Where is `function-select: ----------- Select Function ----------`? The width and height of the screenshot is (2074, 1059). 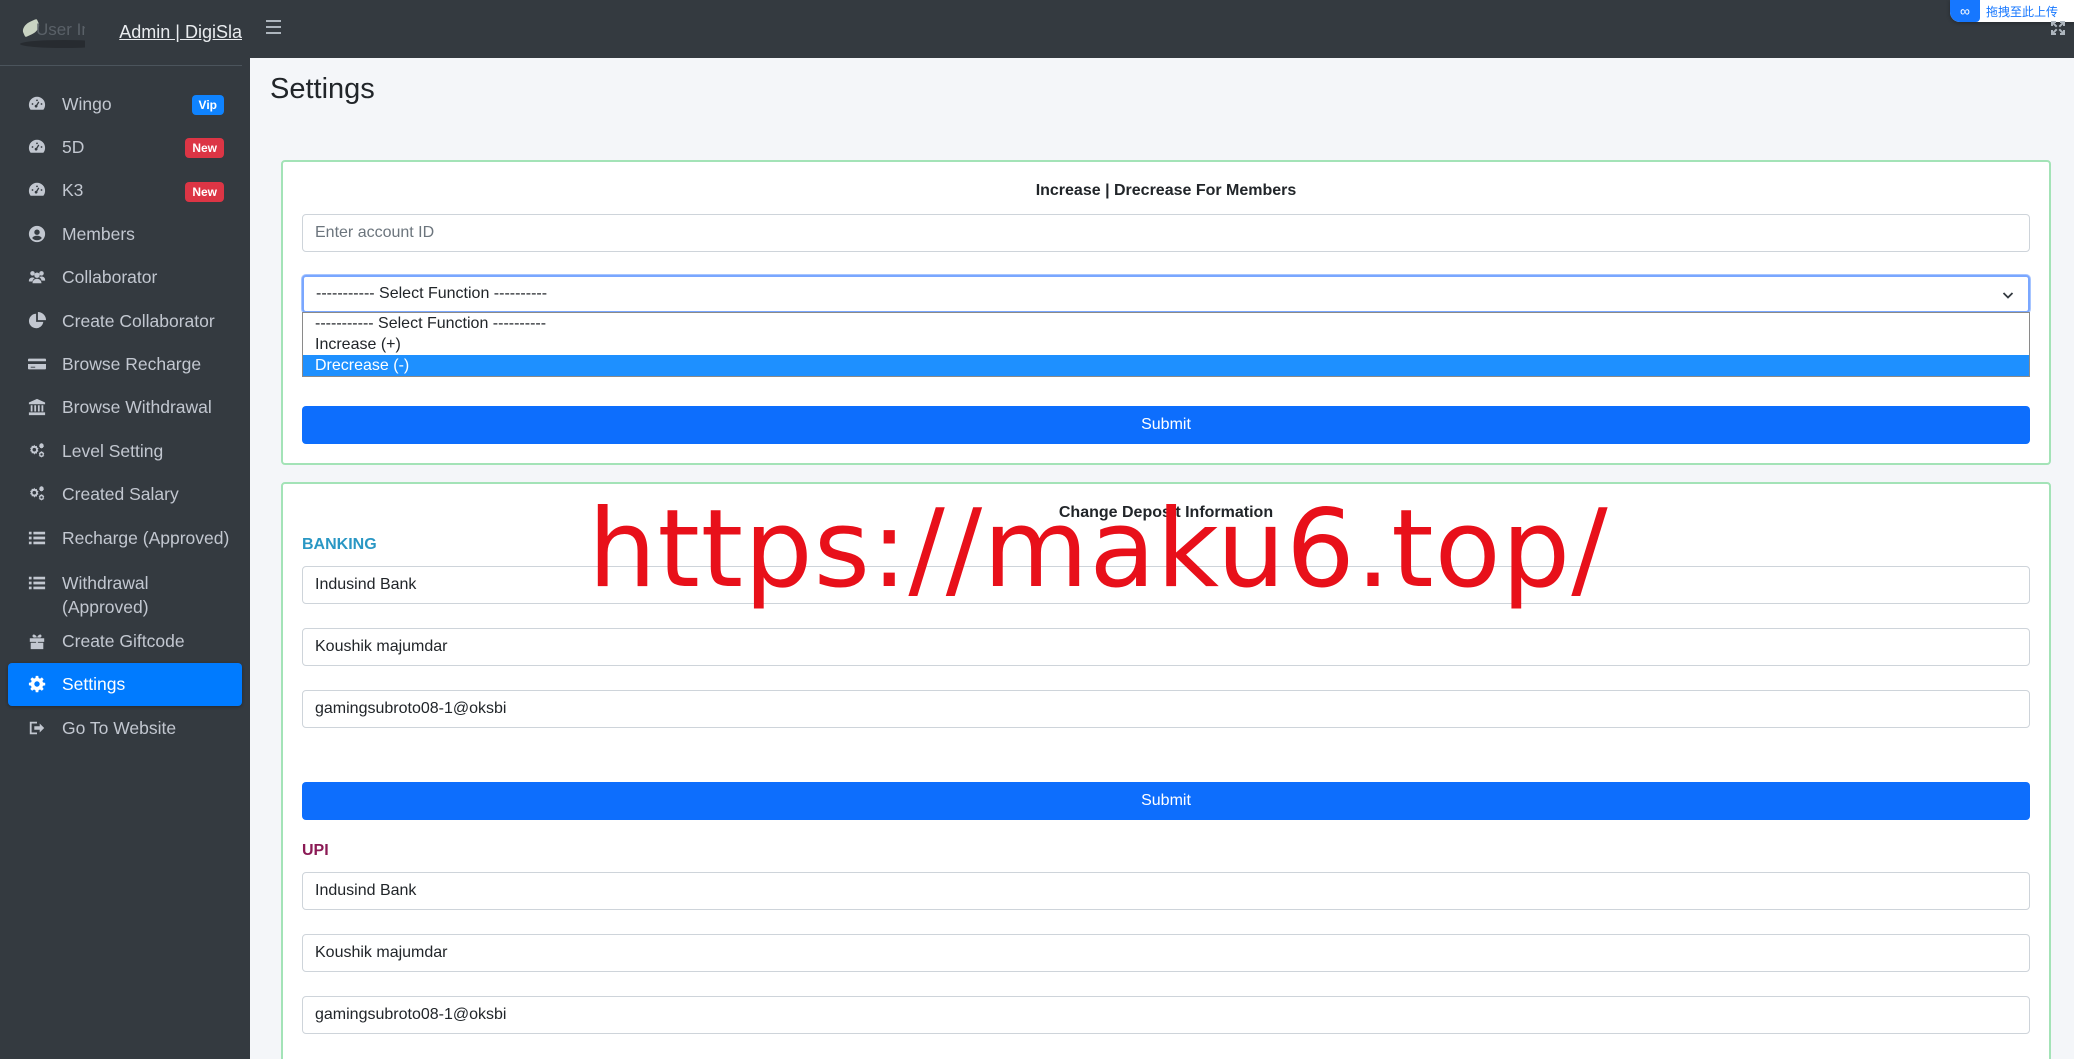
function-select: ----------- Select Function ---------- is located at coordinates (1166, 294).